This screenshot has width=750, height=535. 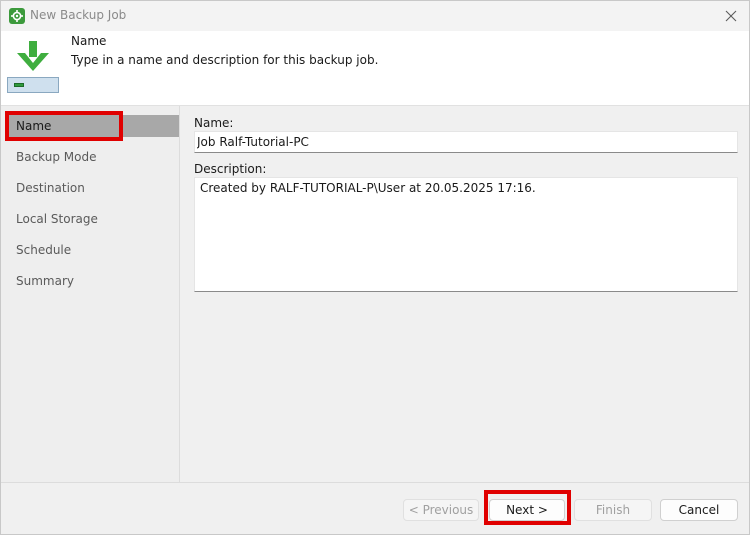 I want to click on next-button: Next >, so click(x=527, y=510).